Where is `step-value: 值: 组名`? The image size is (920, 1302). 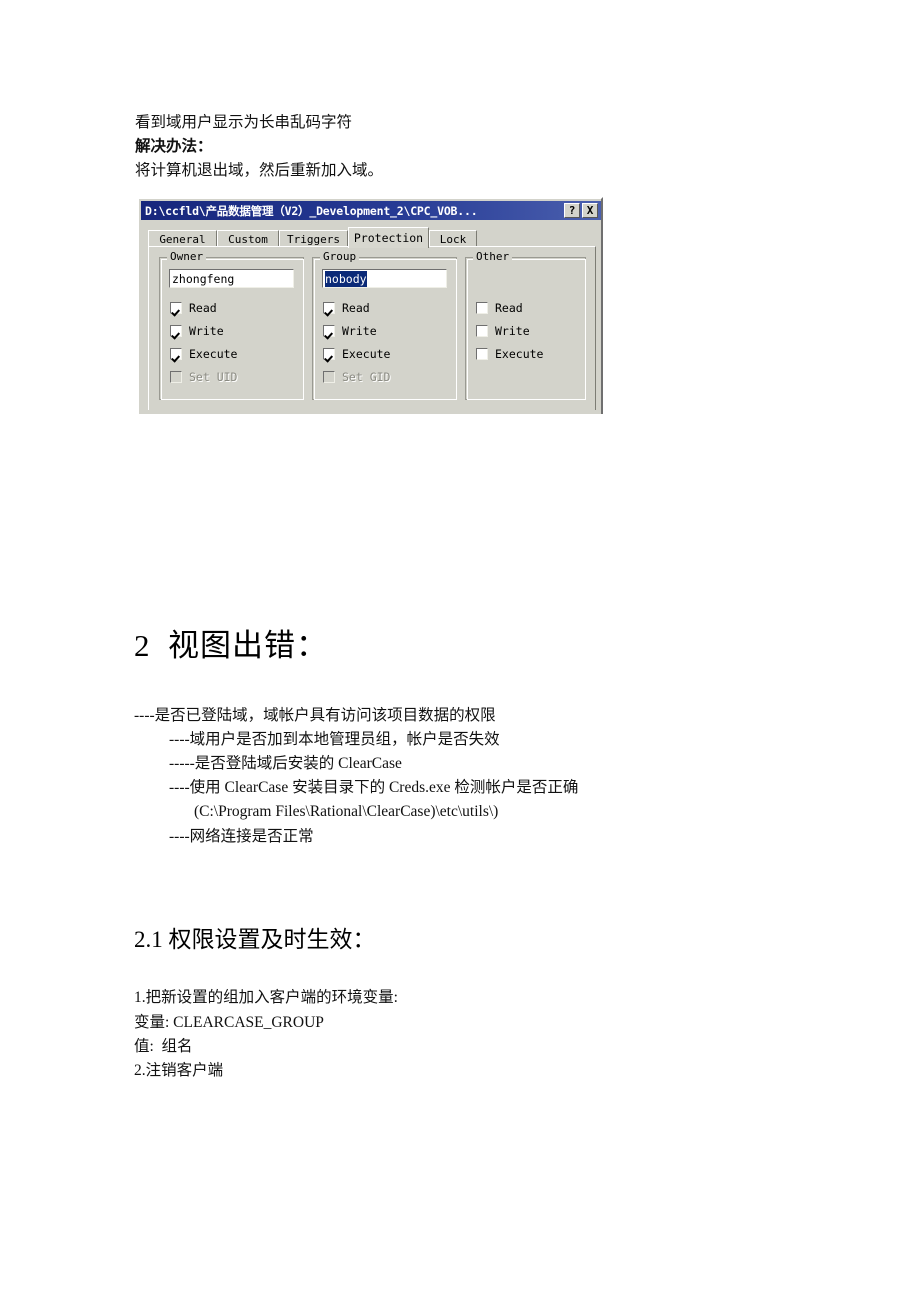
step-value: 值: 组名 is located at coordinates (163, 1046).